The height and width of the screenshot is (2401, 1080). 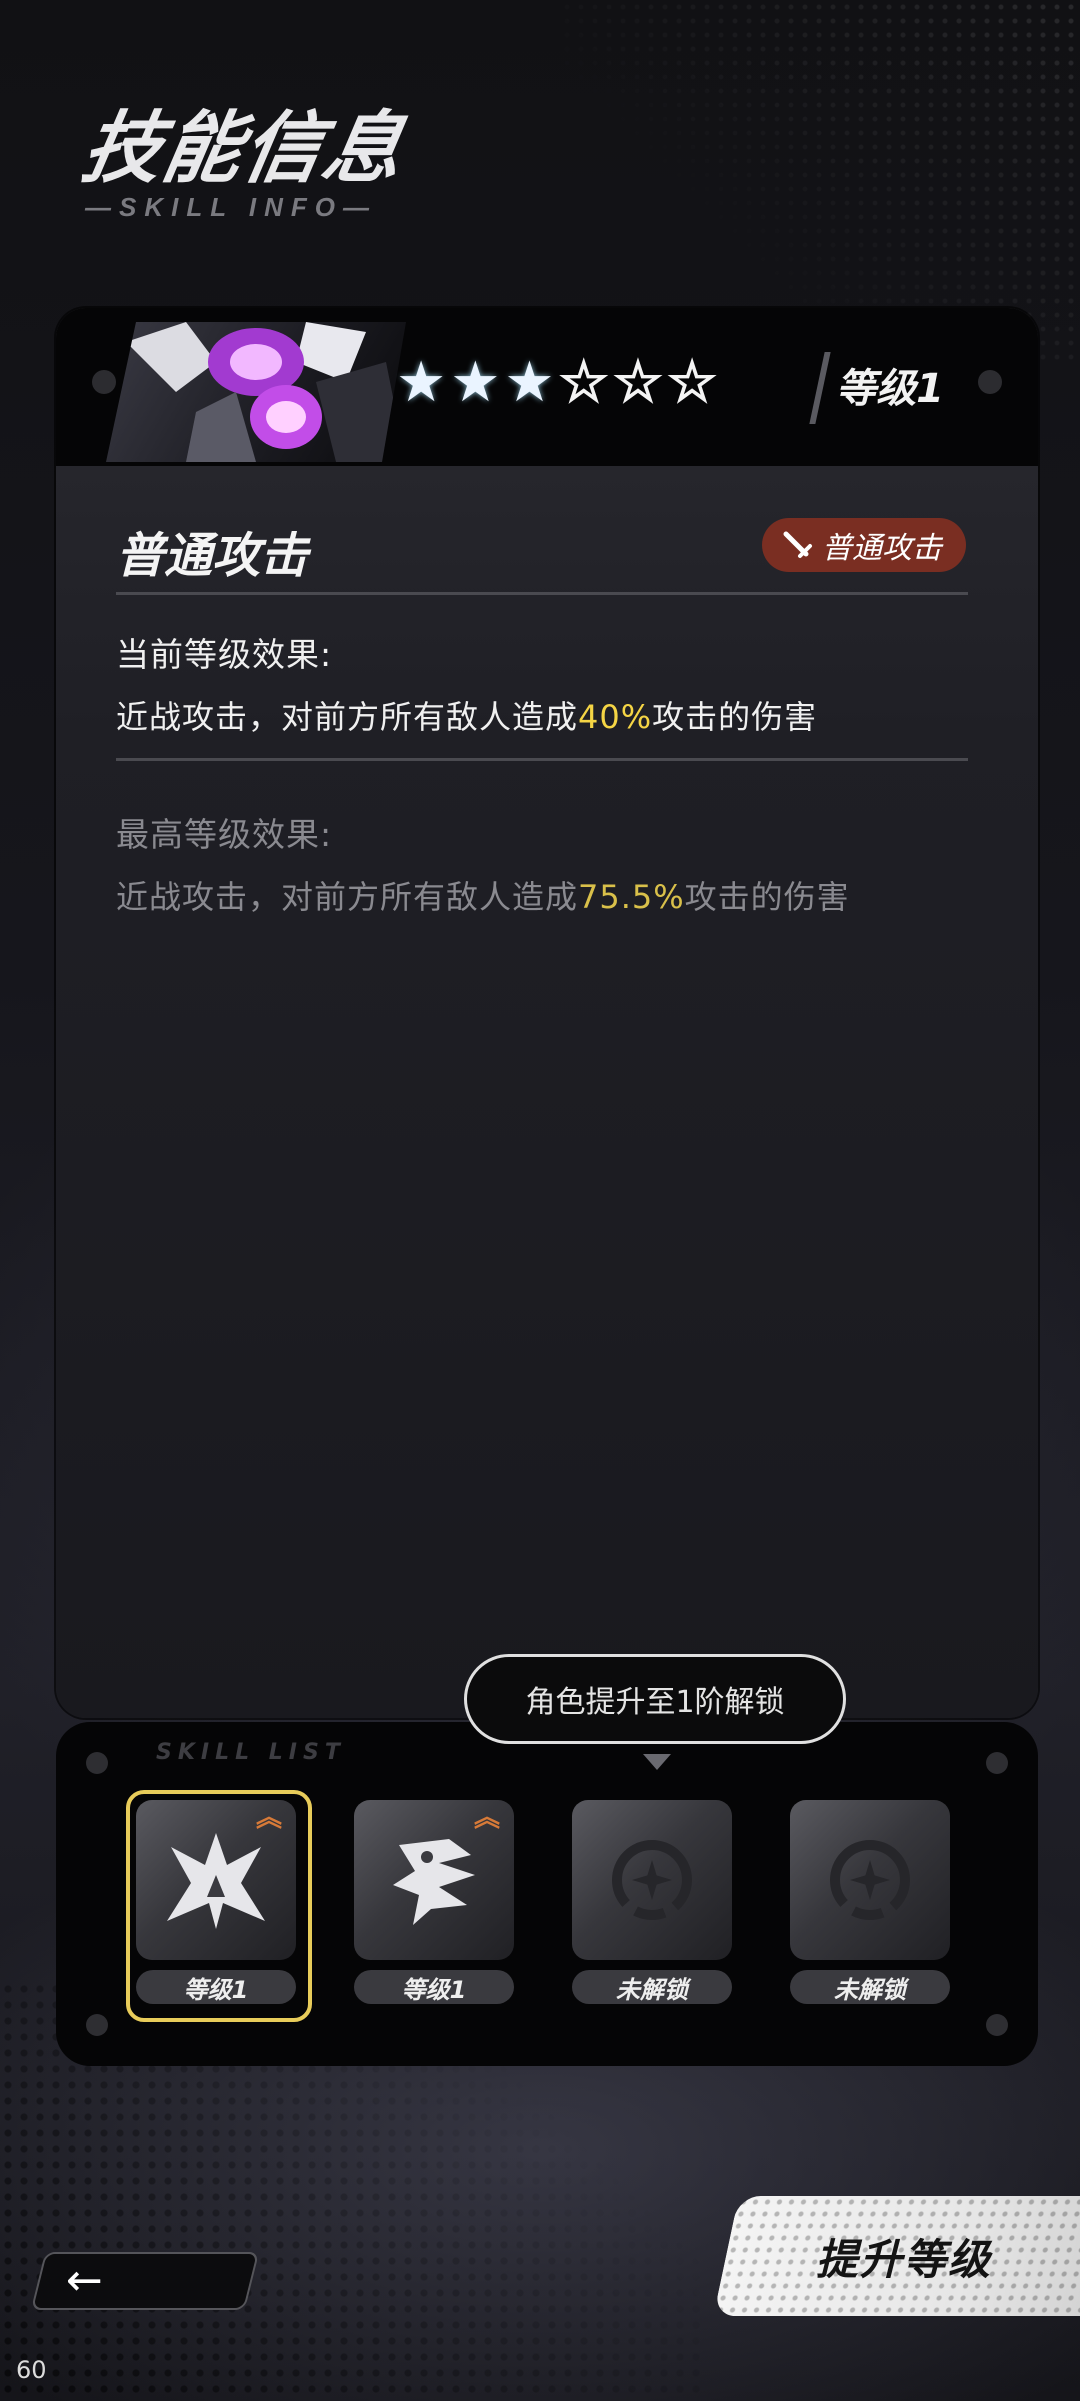 What do you see at coordinates (890, 389) in the screenshot?
I see `skill-level: 等级1` at bounding box center [890, 389].